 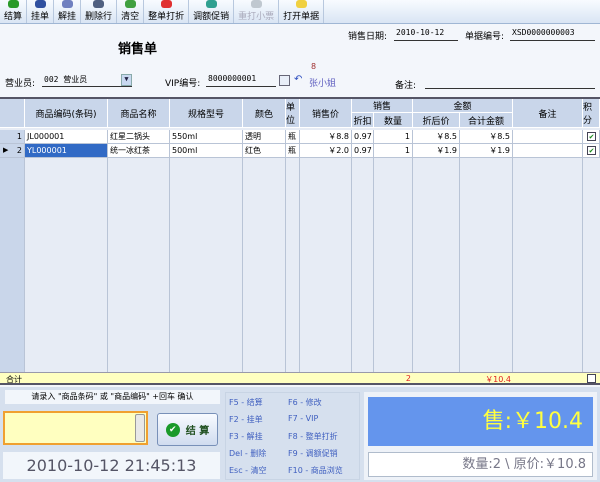 What do you see at coordinates (66, 79) in the screenshot?
I see `clerk-value: 002 营业员` at bounding box center [66, 79].